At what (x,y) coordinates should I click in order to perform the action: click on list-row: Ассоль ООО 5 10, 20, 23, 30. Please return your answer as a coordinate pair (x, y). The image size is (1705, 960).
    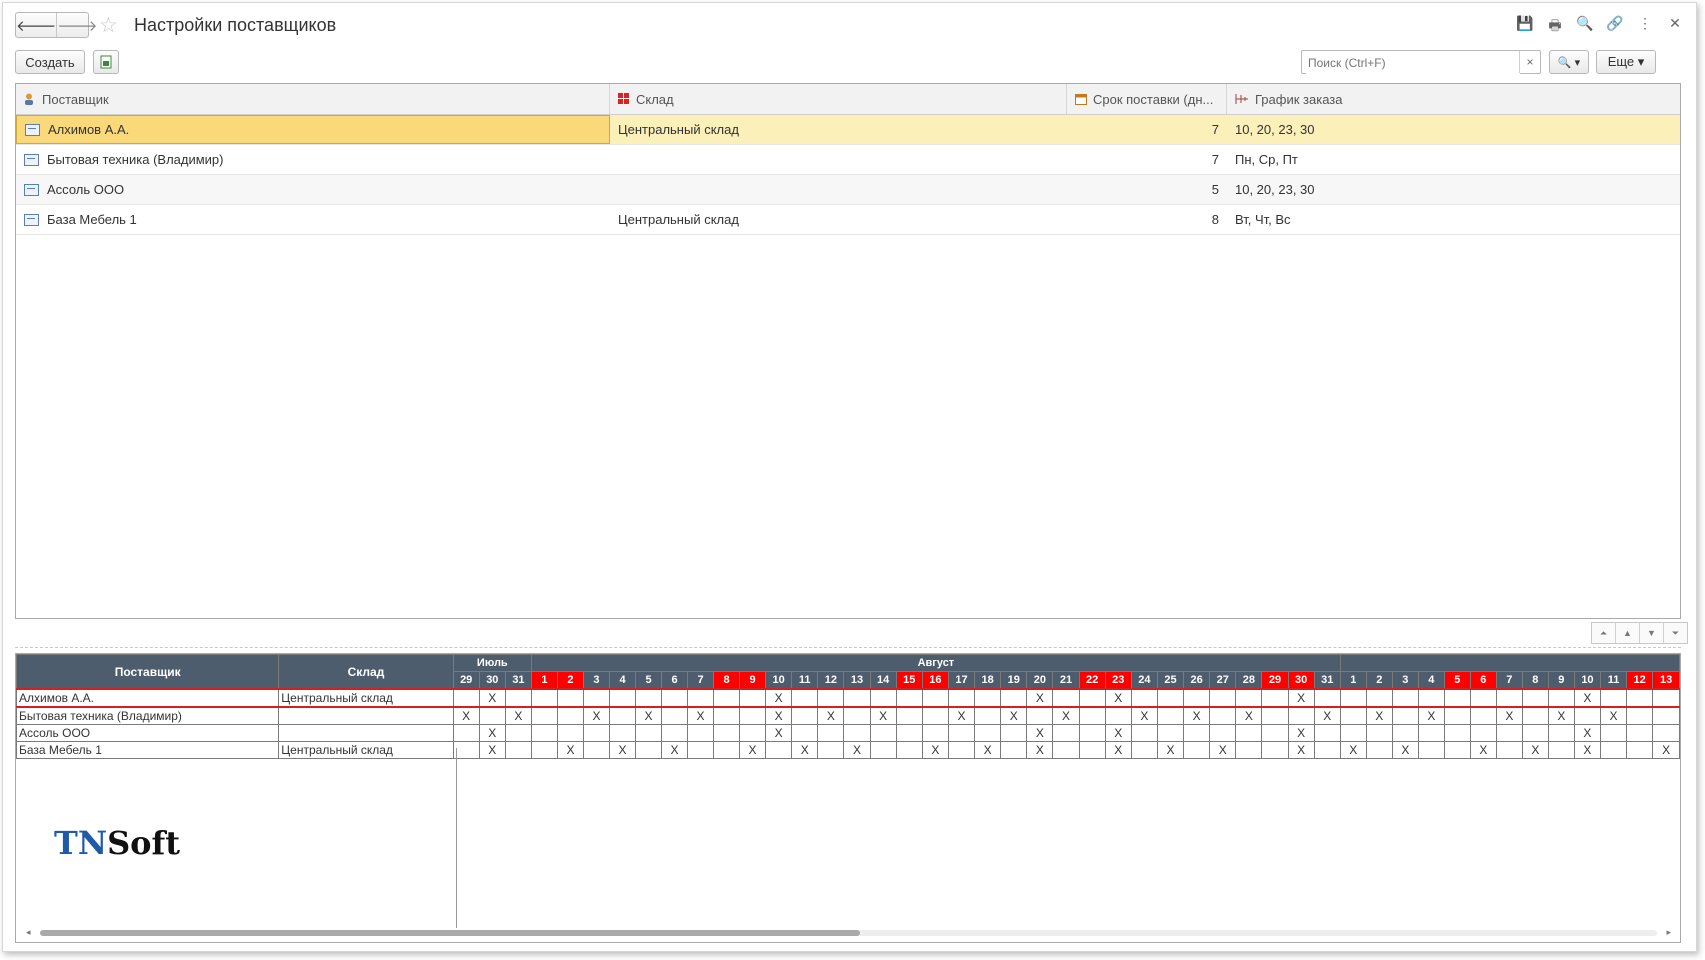
    Looking at the image, I should click on (848, 190).